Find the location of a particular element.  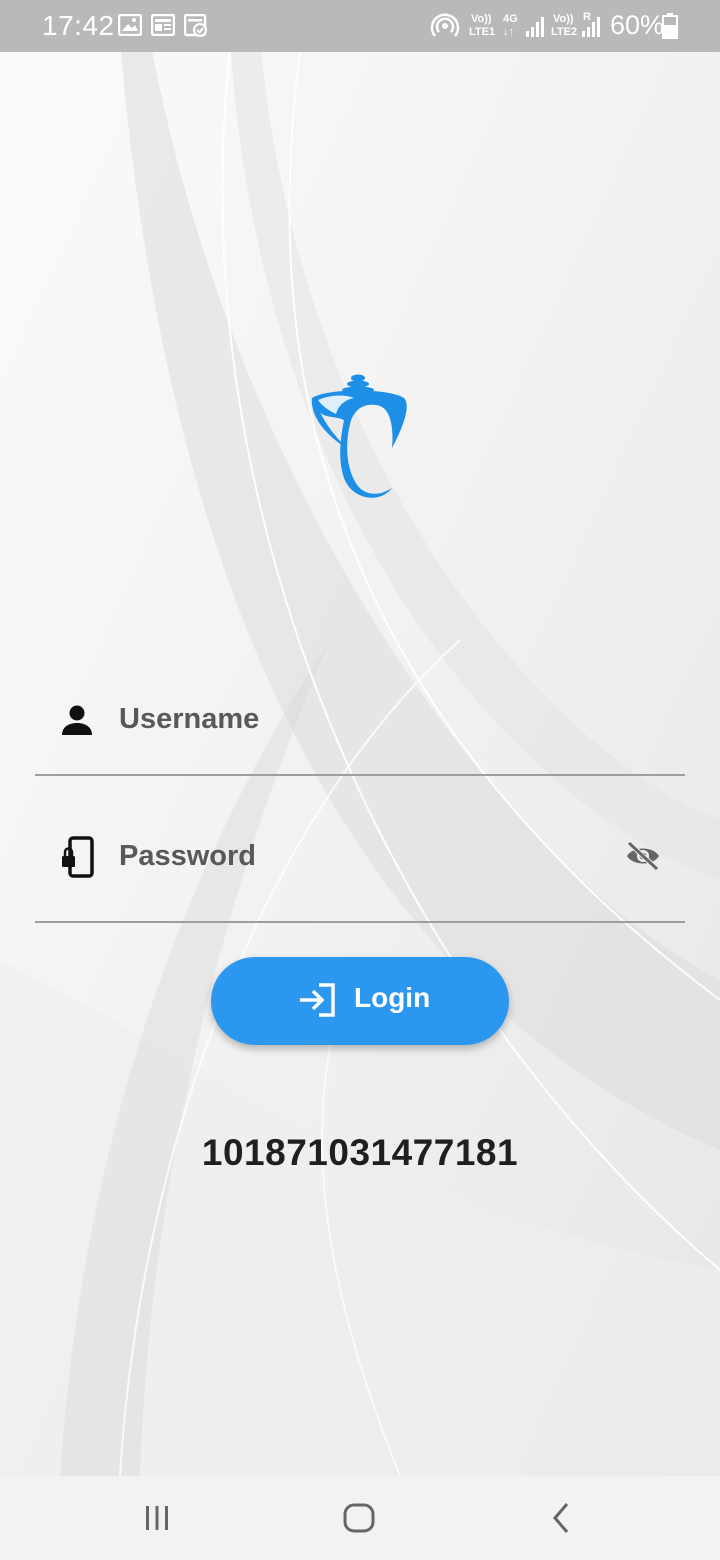

home-icon is located at coordinates (359, 1518).